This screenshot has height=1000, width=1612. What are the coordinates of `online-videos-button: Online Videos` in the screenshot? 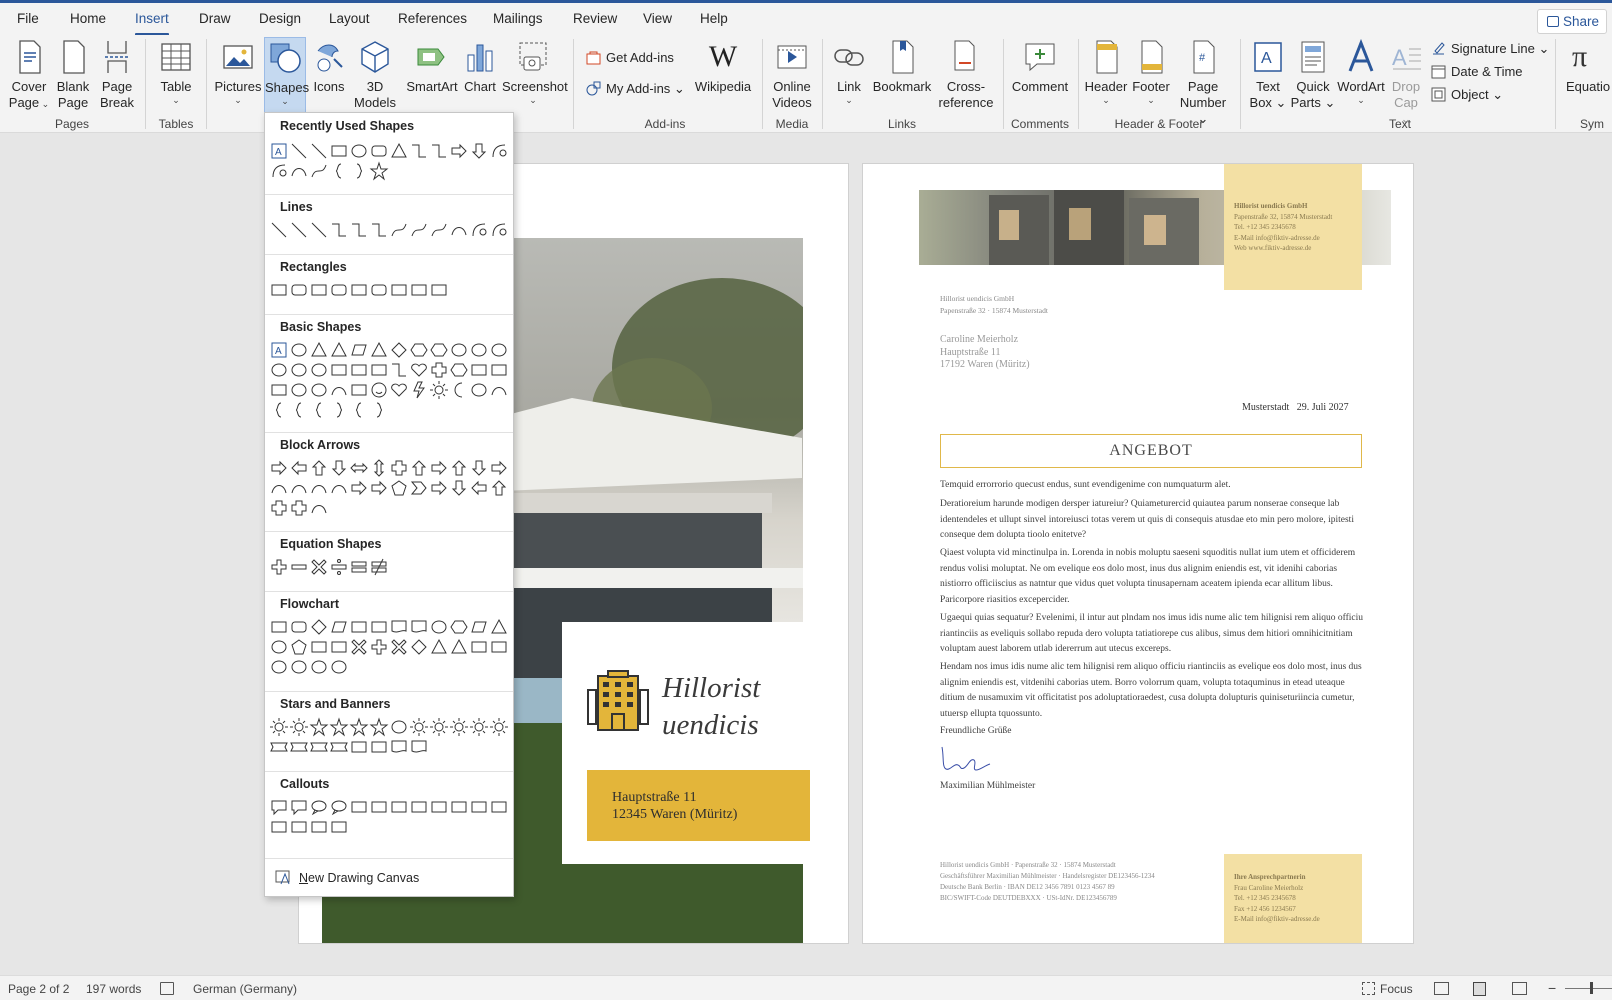 It's located at (792, 75).